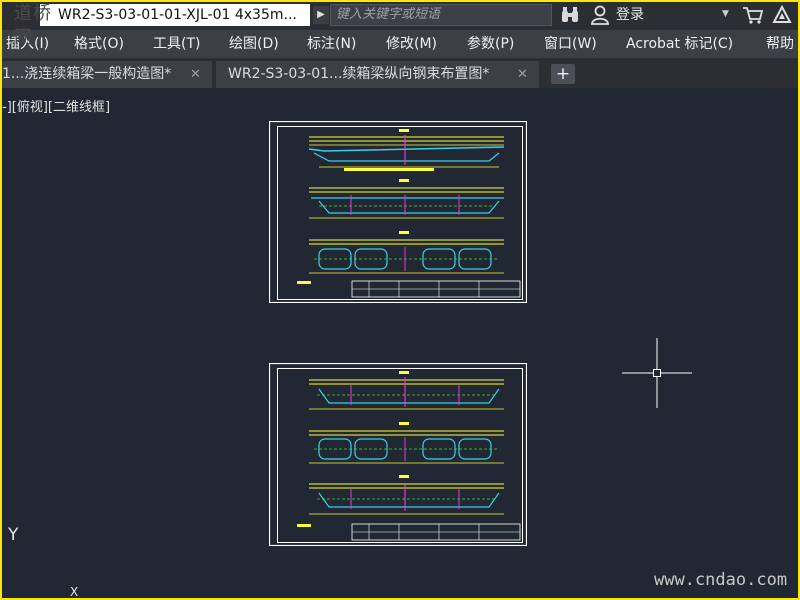  What do you see at coordinates (563, 74) in the screenshot?
I see `new-tab-button: +` at bounding box center [563, 74].